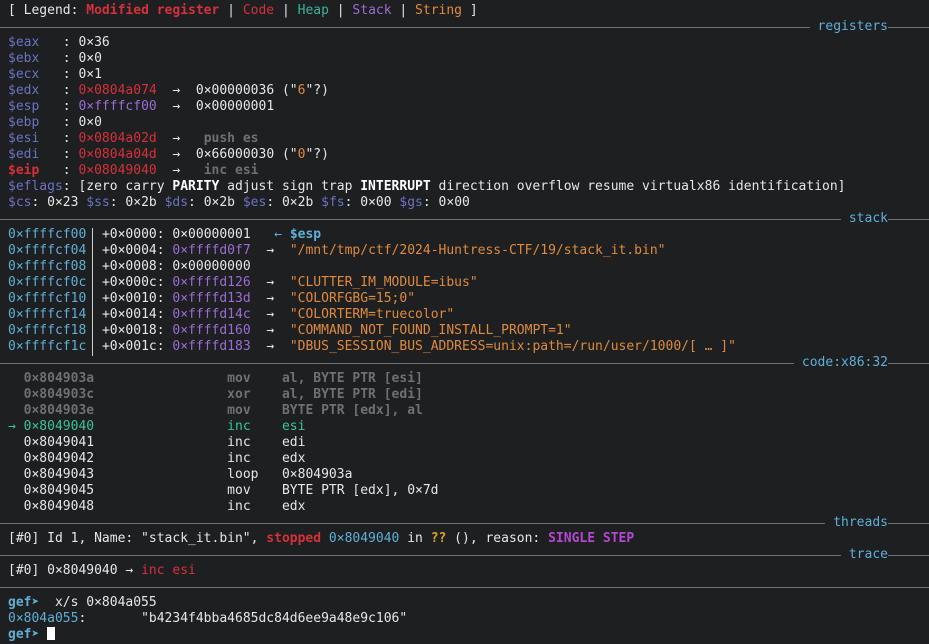  What do you see at coordinates (294, 538) in the screenshot?
I see `thread-status: stopped` at bounding box center [294, 538].